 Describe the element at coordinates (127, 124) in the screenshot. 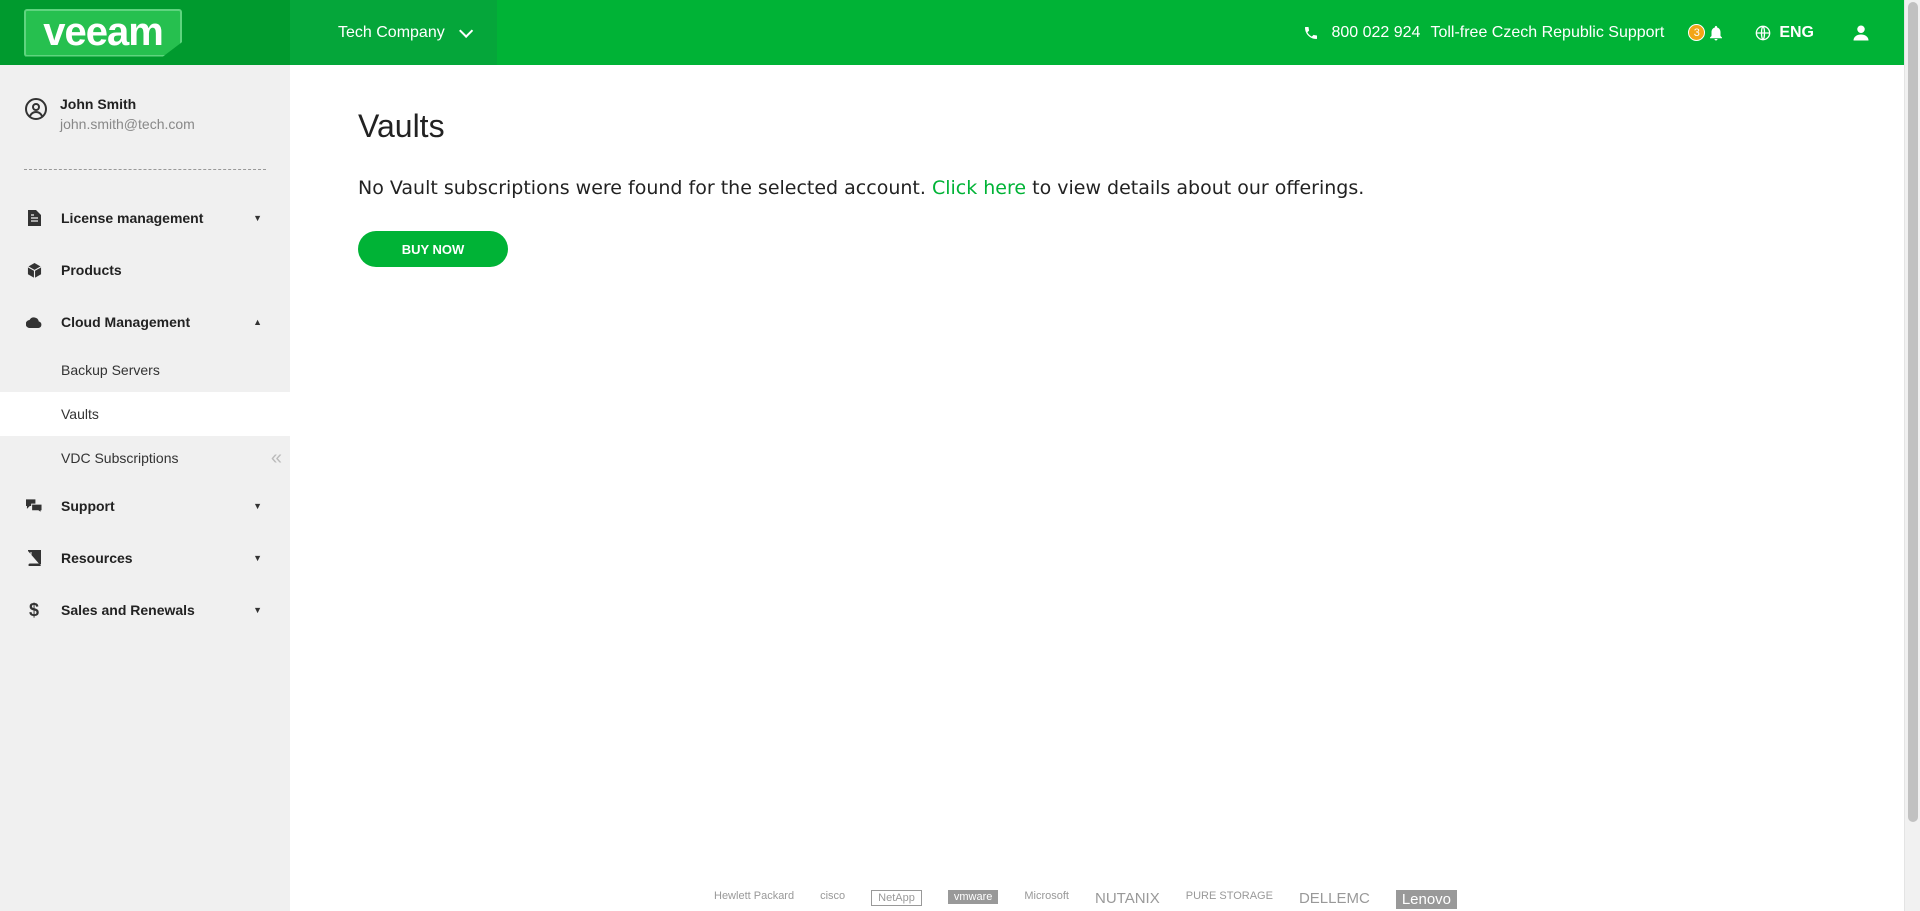

I see `user-email: john.smith@tech.com` at that location.